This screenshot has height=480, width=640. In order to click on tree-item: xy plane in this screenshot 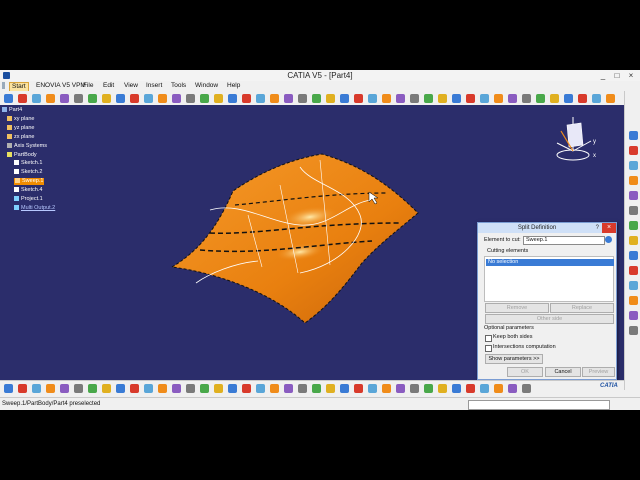, I will do `click(21, 119)`.